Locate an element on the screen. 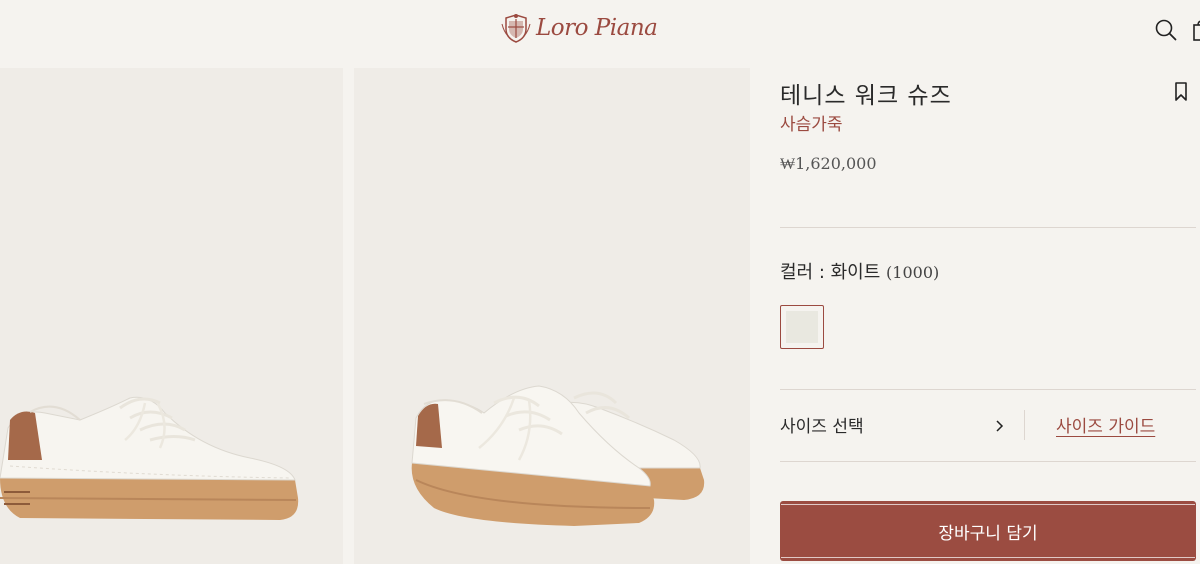 Image resolution: width=1200 pixels, height=564 pixels. add-to-cart-button: 장바구니 담기 is located at coordinates (988, 531).